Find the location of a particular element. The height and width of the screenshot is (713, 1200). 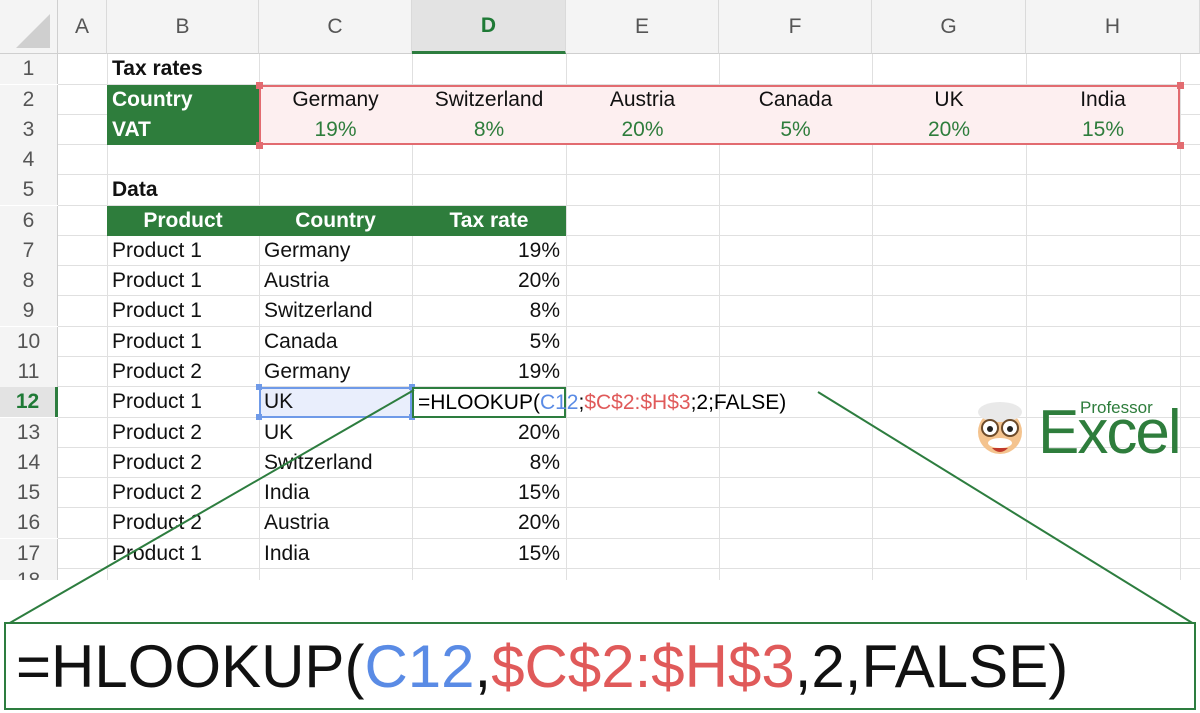

professor-face-icon is located at coordinates (1000, 428).